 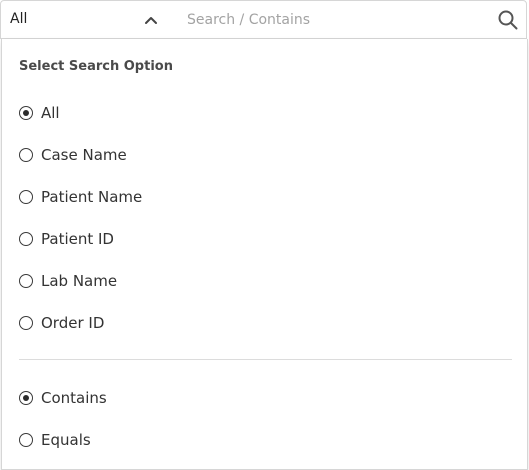 What do you see at coordinates (96, 66) in the screenshot?
I see `panel-title: Select Search Option` at bounding box center [96, 66].